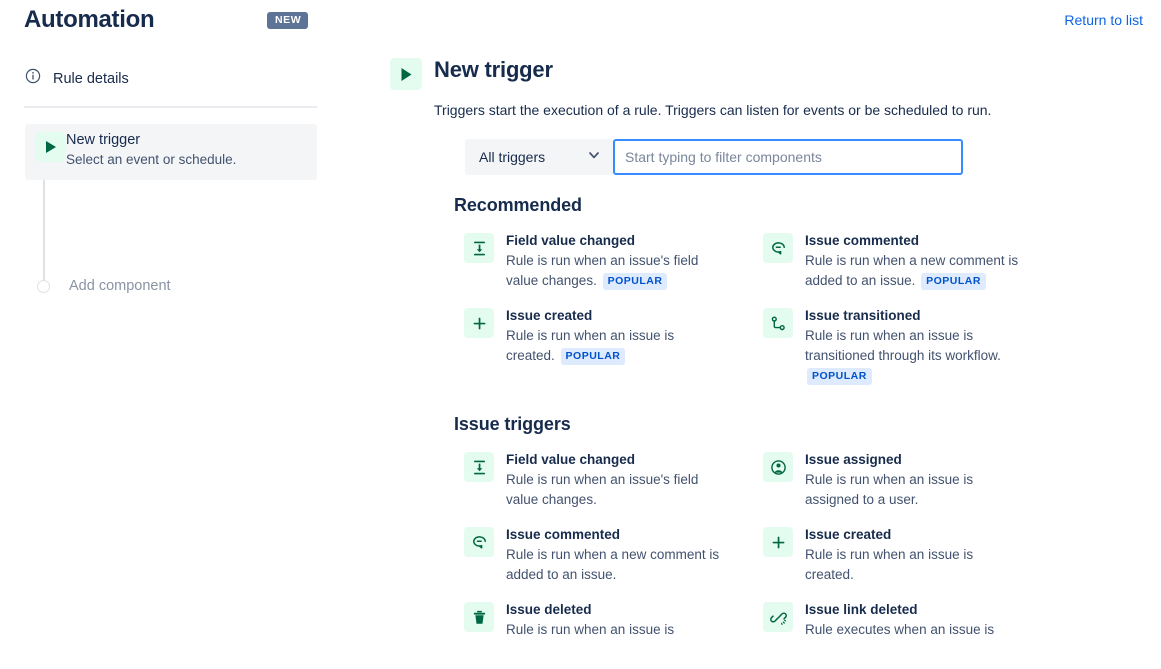 The image size is (1161, 669). I want to click on trigger-option-desc: Rule executes when an issue is, so click(900, 629).